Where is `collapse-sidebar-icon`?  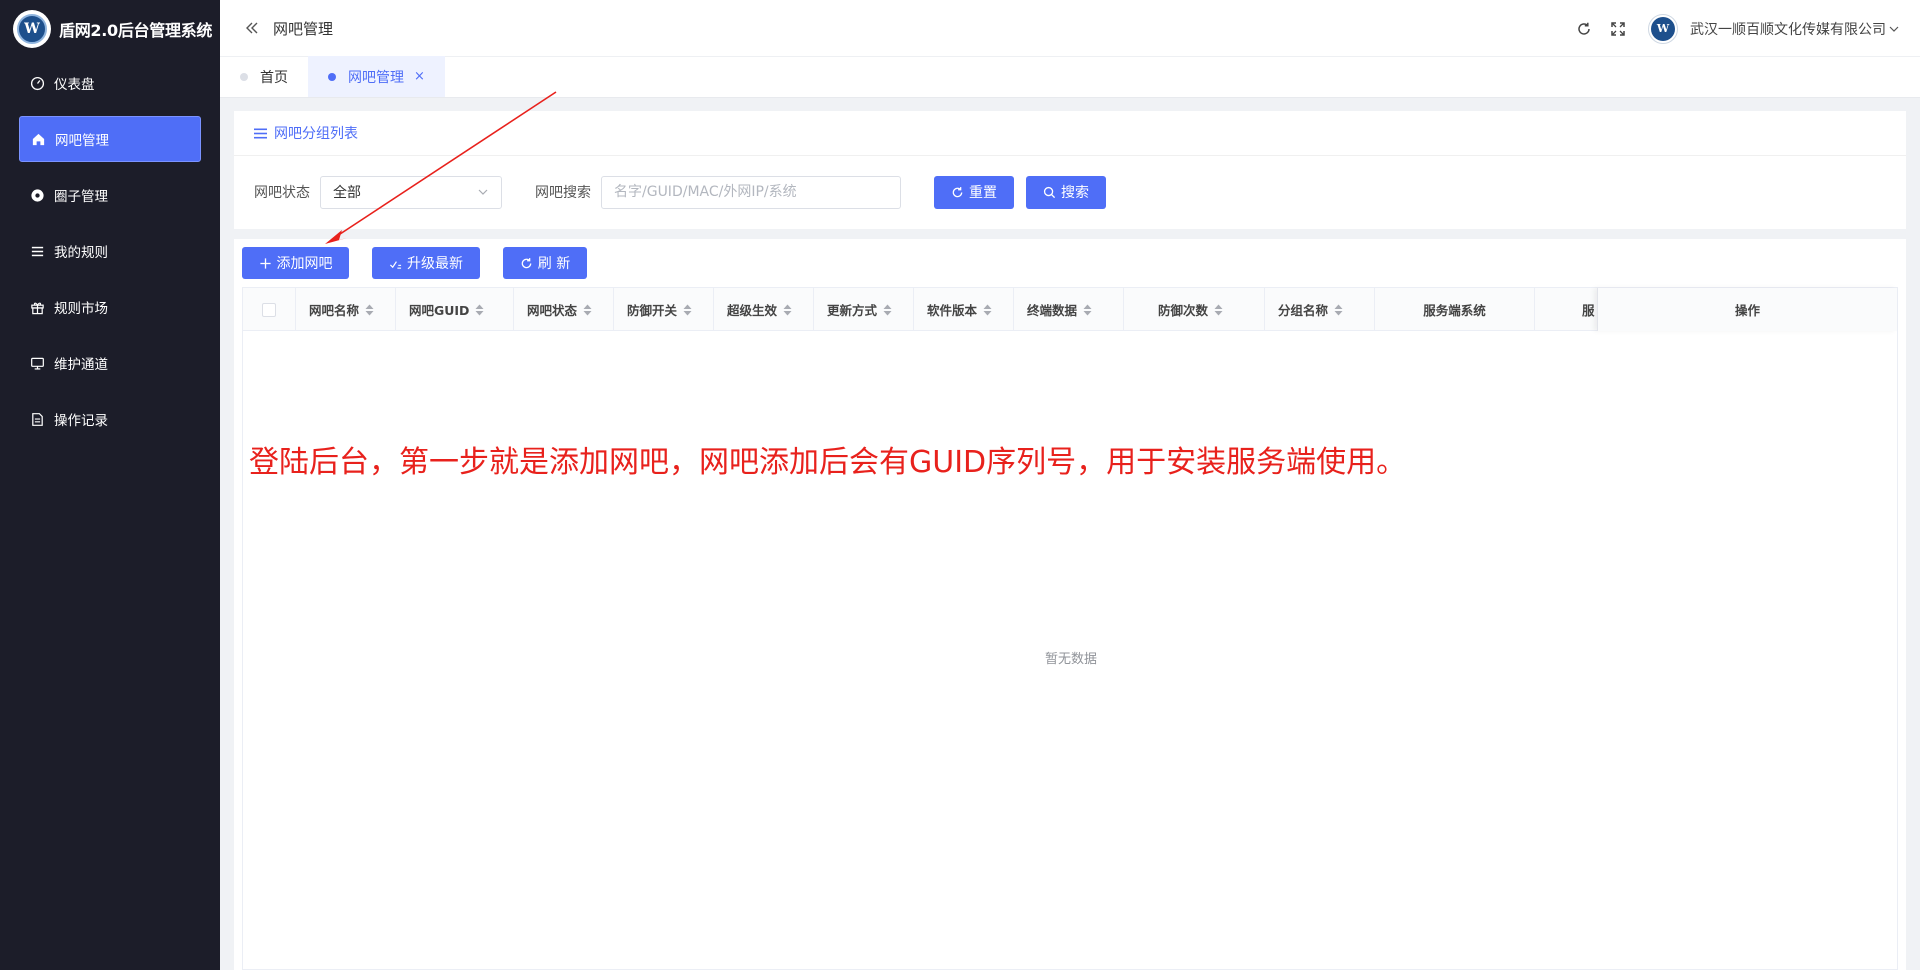 collapse-sidebar-icon is located at coordinates (252, 28).